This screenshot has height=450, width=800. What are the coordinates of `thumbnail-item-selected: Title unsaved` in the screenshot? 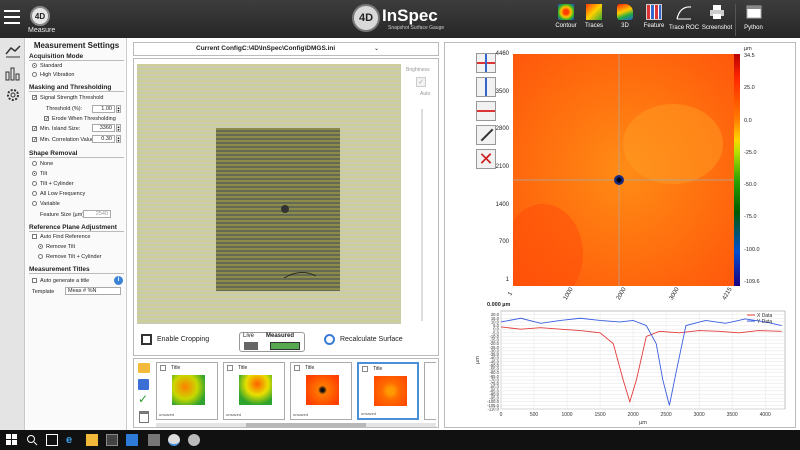 It's located at (388, 391).